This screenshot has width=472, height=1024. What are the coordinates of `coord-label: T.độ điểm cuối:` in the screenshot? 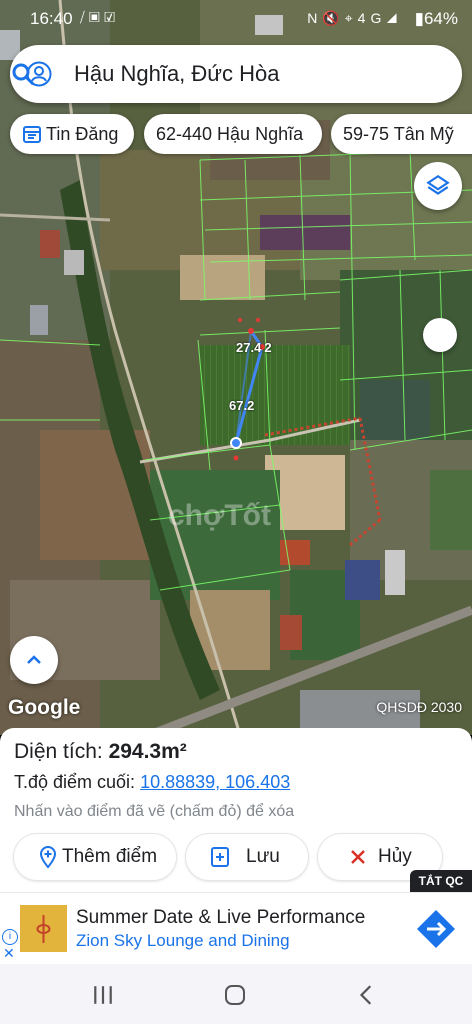 It's located at (75, 782).